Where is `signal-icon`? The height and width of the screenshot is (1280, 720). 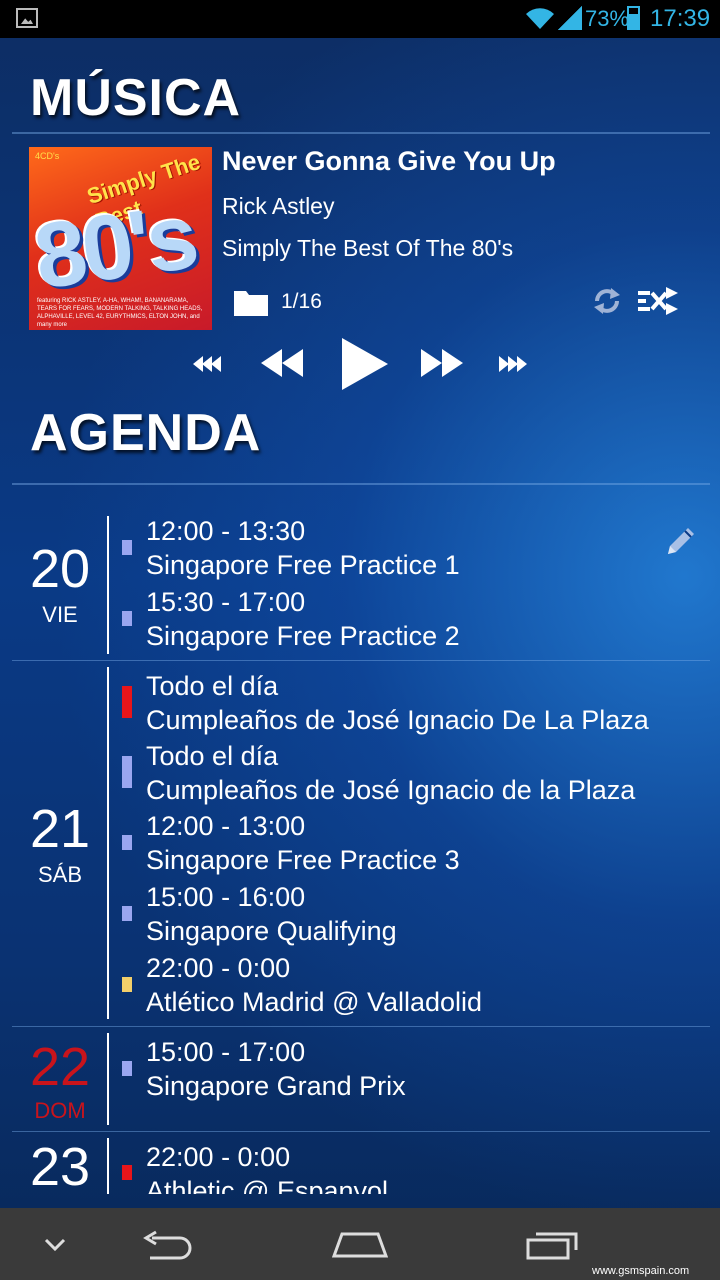 signal-icon is located at coordinates (570, 18).